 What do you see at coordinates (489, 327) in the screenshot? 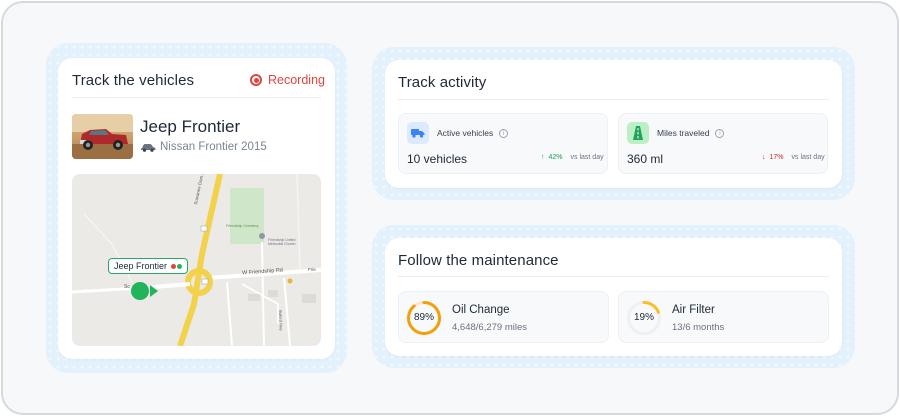
I see `maintenance-item-detail: 4,648/6,279 miles` at bounding box center [489, 327].